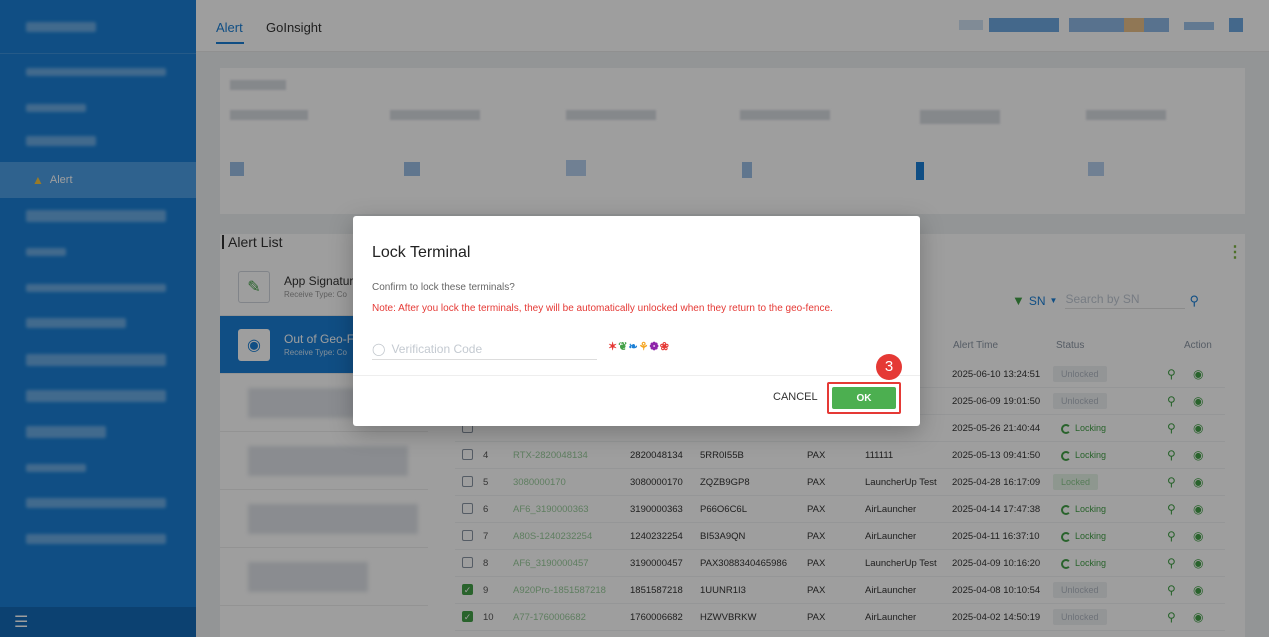 This screenshot has width=1269, height=637. Describe the element at coordinates (379, 348) in the screenshot. I see `shield-icon: ◯` at that location.